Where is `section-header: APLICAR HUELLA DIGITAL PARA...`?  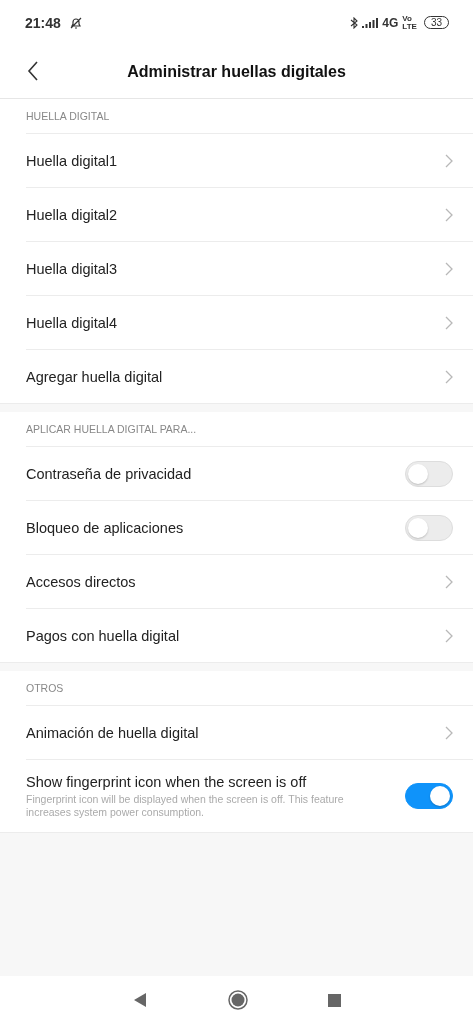 section-header: APLICAR HUELLA DIGITAL PARA... is located at coordinates (111, 429).